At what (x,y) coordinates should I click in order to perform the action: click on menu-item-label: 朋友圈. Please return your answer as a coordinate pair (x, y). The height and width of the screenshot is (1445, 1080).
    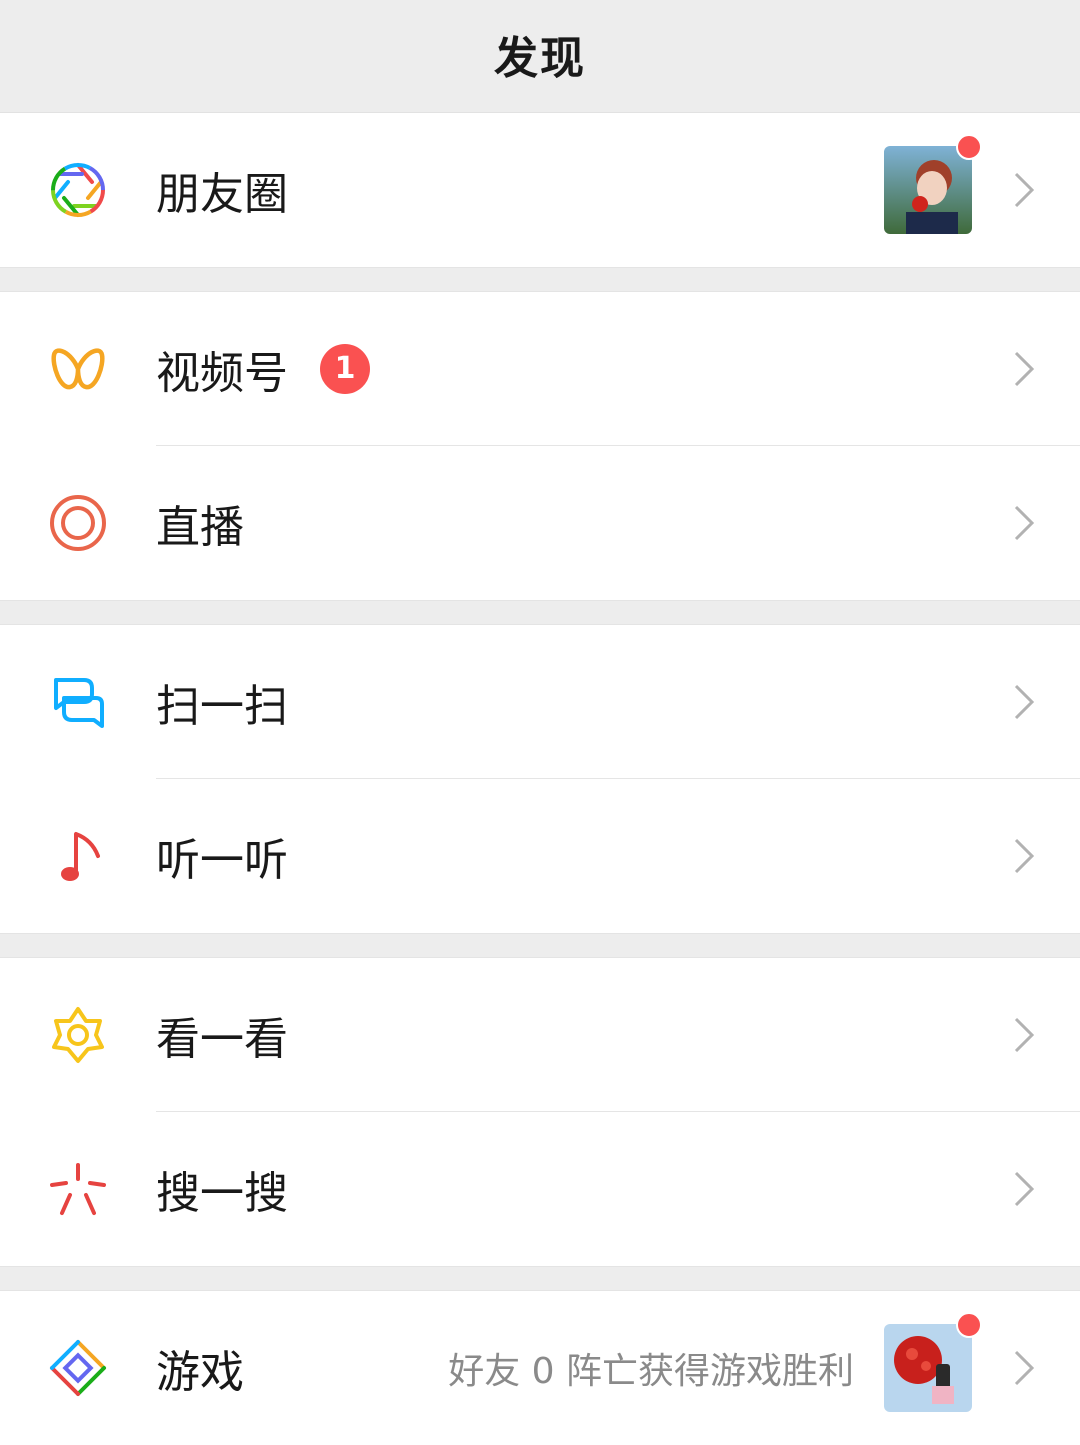
    Looking at the image, I should click on (222, 194).